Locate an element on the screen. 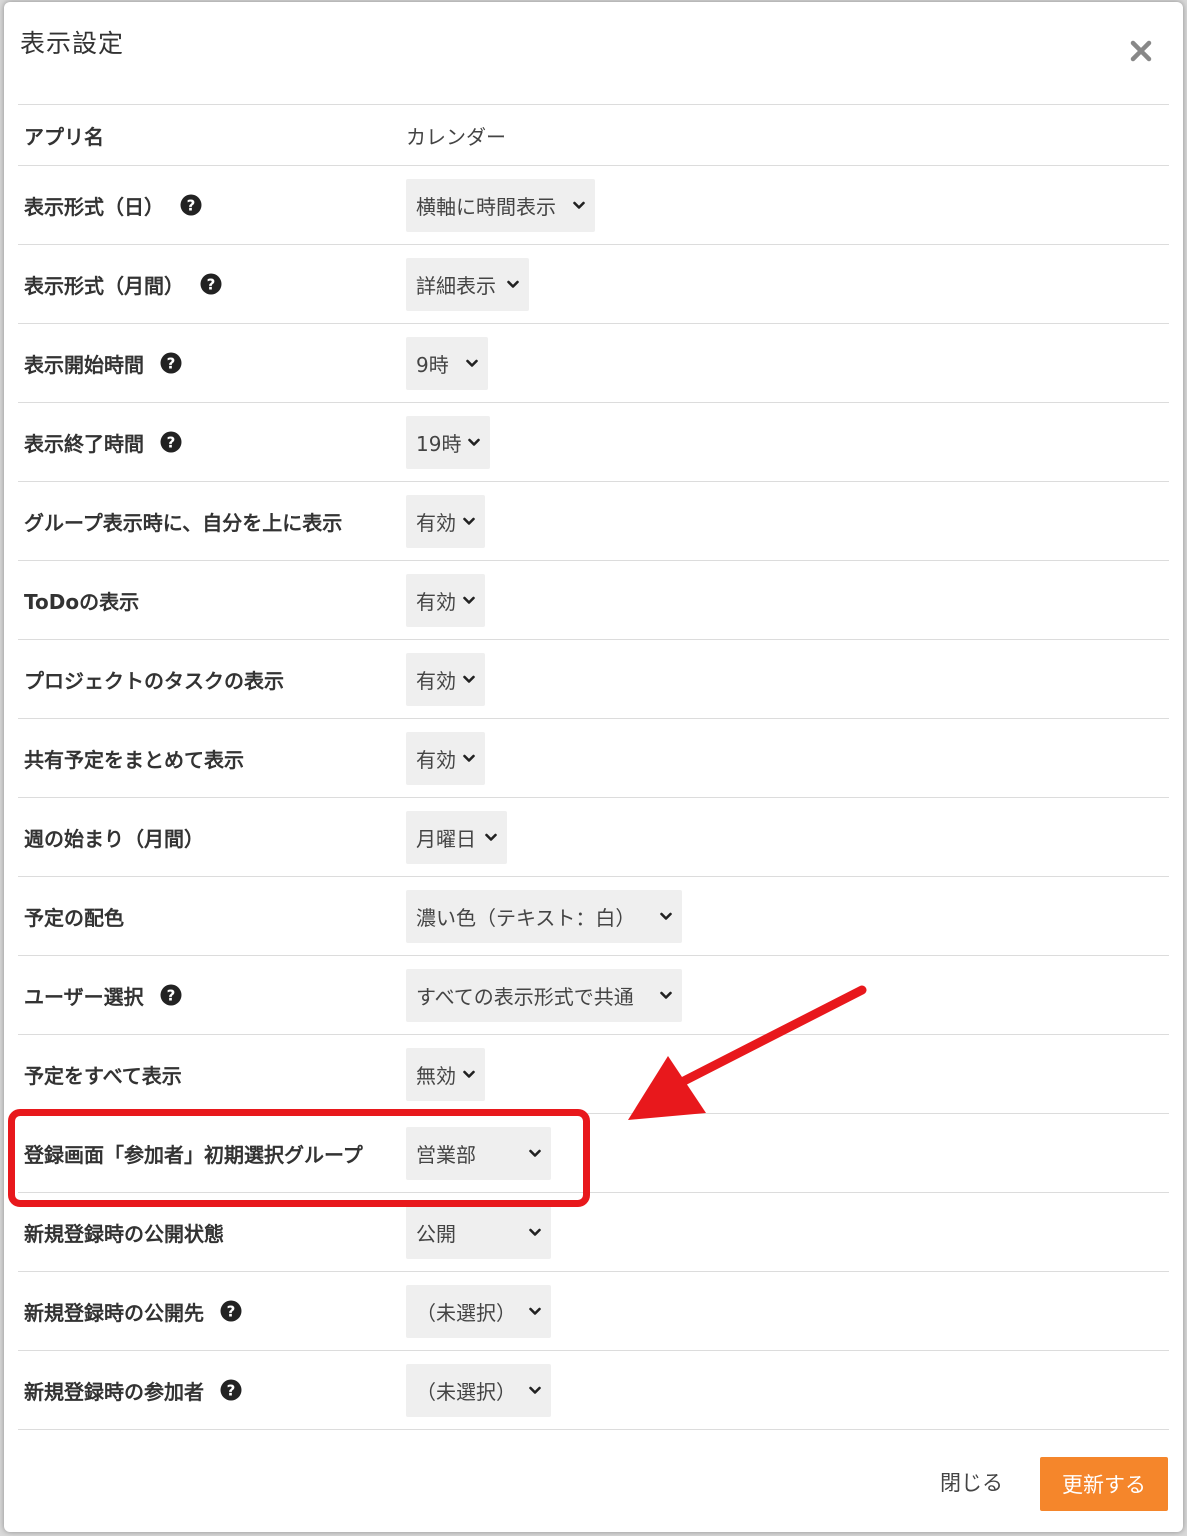 This screenshot has width=1187, height=1536. setting-row: プロジェクトのタスクの表示 有効 is located at coordinates (593, 679).